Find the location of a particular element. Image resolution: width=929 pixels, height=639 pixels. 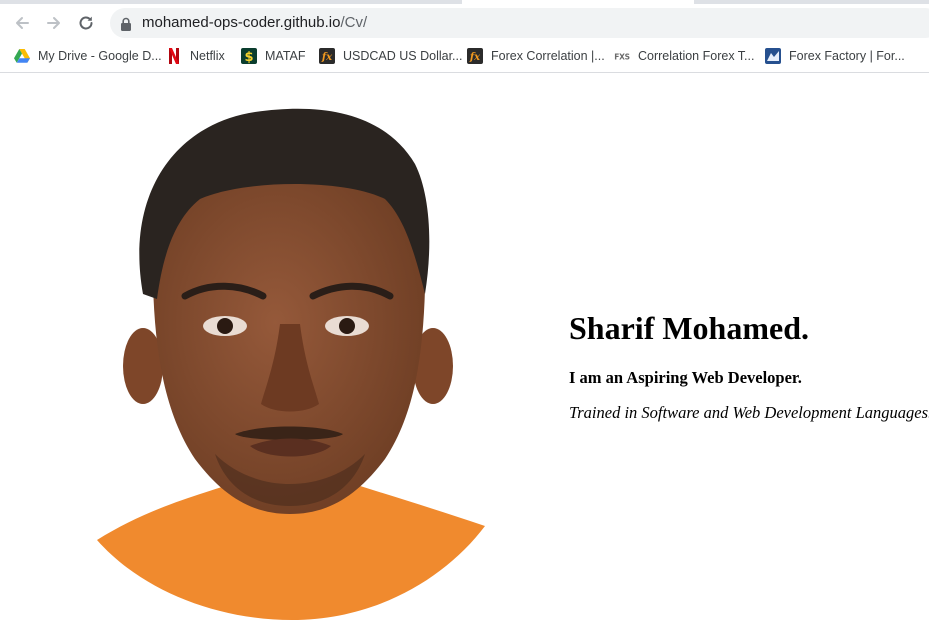

url-text: mohamed-ops-coder.github.io/Cv/ is located at coordinates (254, 23).